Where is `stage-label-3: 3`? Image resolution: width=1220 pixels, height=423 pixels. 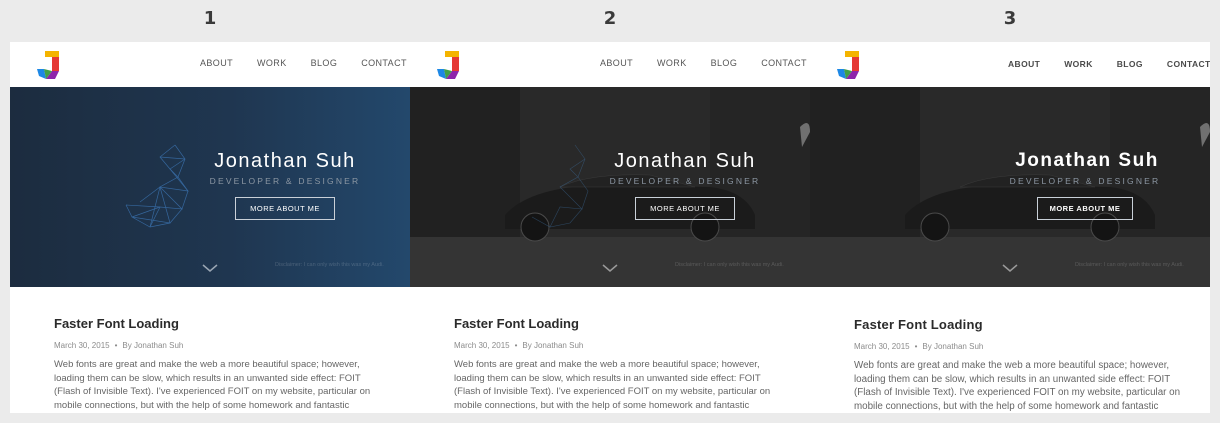
stage-label-3: 3 is located at coordinates (1010, 18).